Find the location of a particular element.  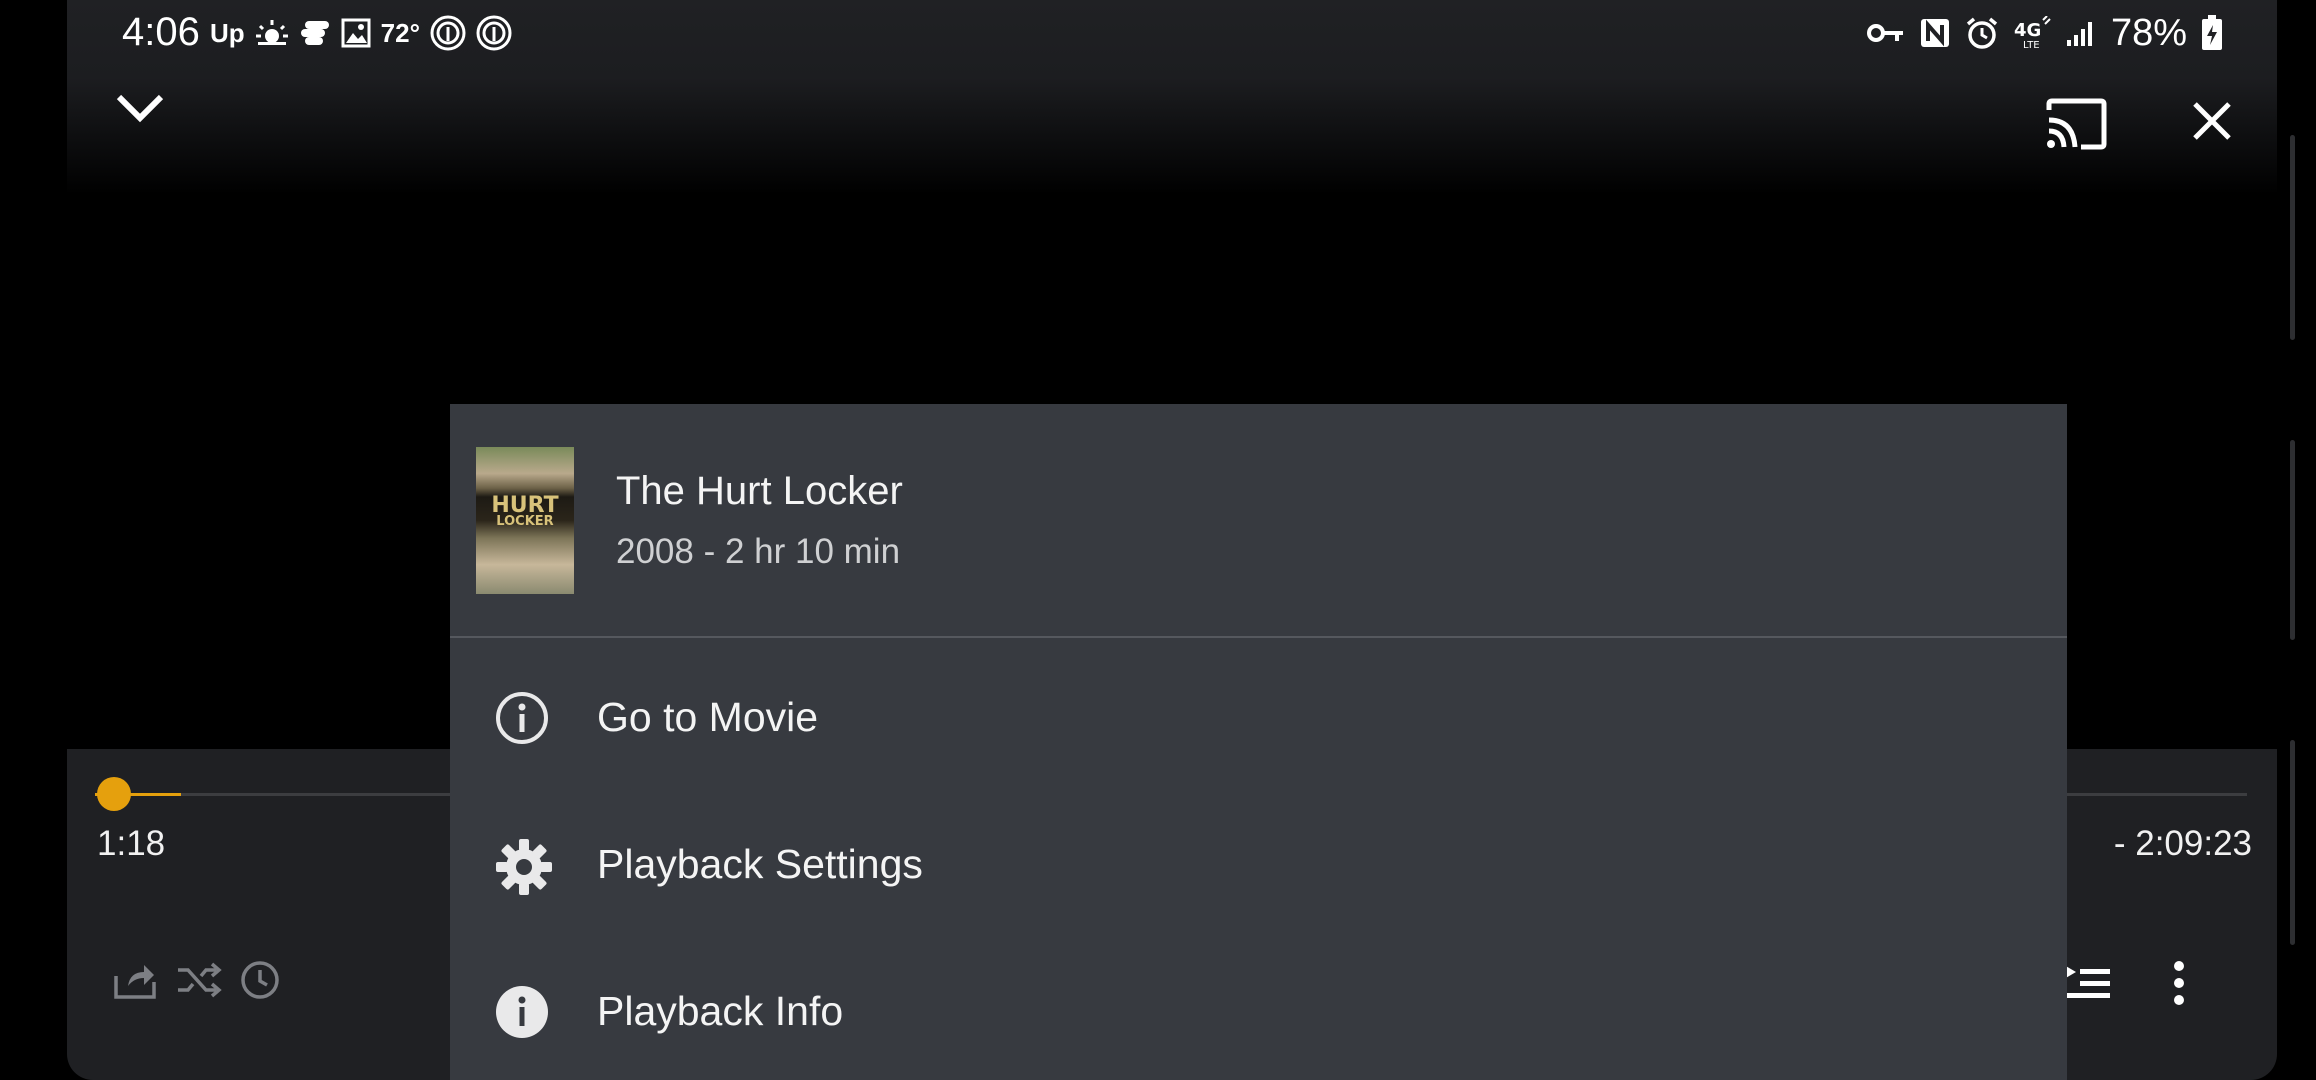

battery-percent: 78% is located at coordinates (2148, 32).